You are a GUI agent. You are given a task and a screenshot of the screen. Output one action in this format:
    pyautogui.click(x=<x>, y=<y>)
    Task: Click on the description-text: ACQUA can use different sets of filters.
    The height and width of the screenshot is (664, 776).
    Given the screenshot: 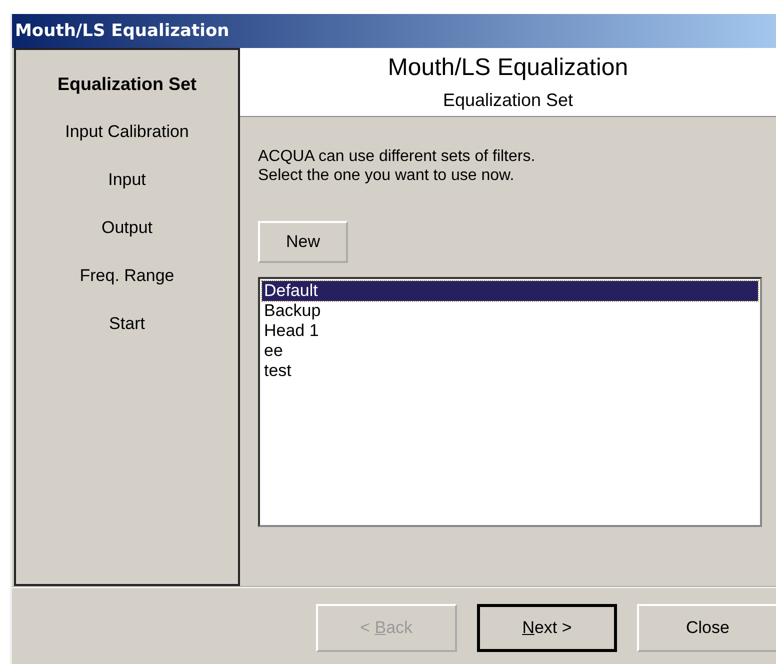 What is the action you would take?
    pyautogui.click(x=397, y=156)
    